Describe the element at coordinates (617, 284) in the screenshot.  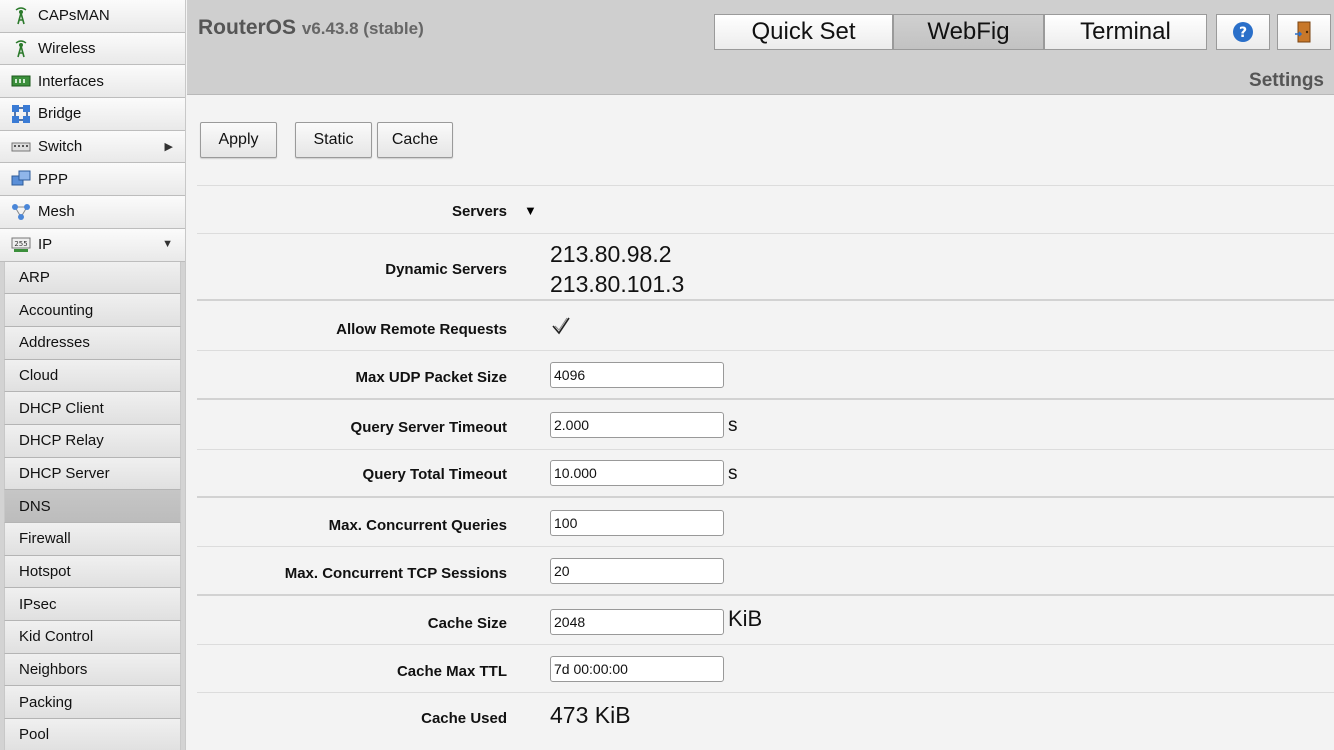
I see `dynamic-server-2: 213.80.101.3` at that location.